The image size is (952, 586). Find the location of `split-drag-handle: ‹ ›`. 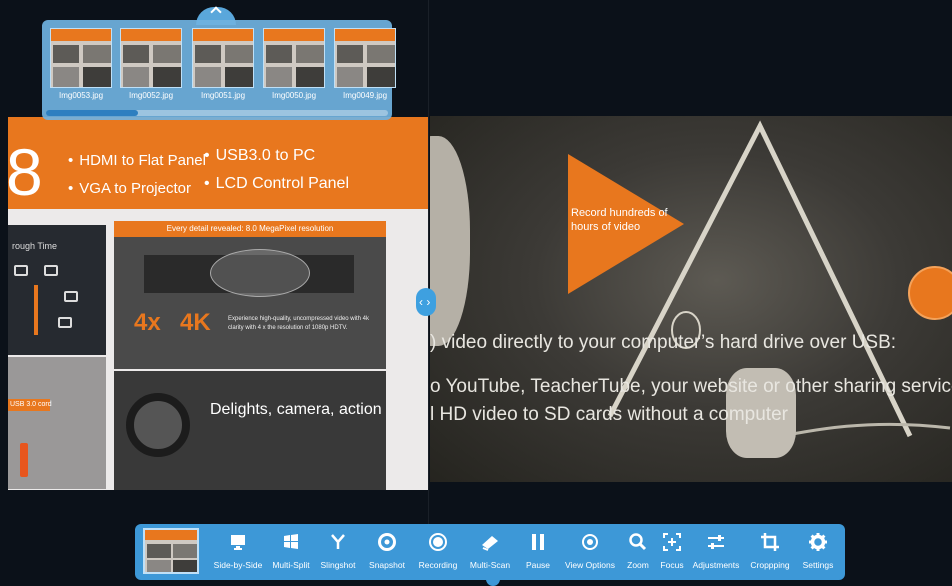

split-drag-handle: ‹ › is located at coordinates (426, 302).